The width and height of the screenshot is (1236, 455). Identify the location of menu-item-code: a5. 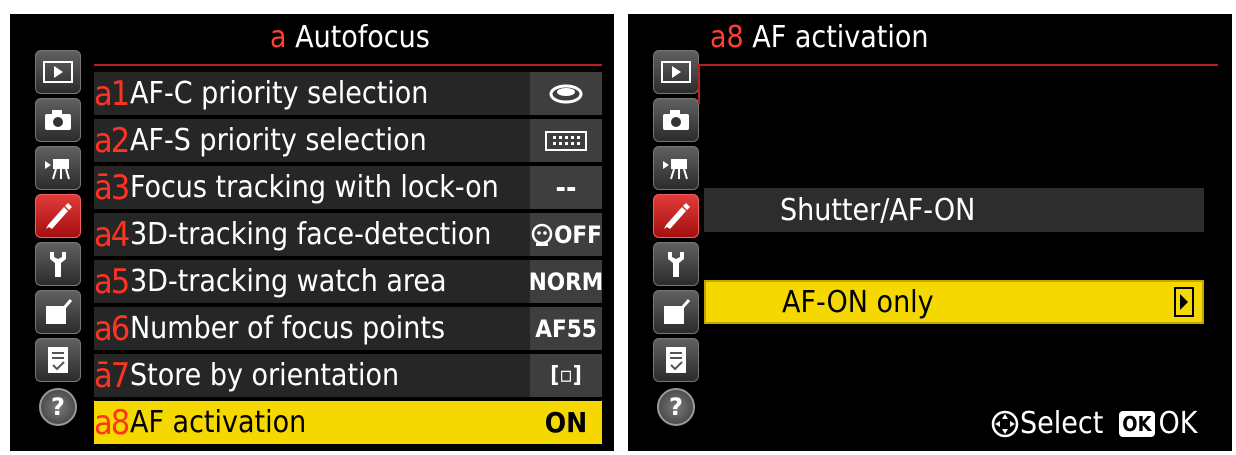
(112, 281).